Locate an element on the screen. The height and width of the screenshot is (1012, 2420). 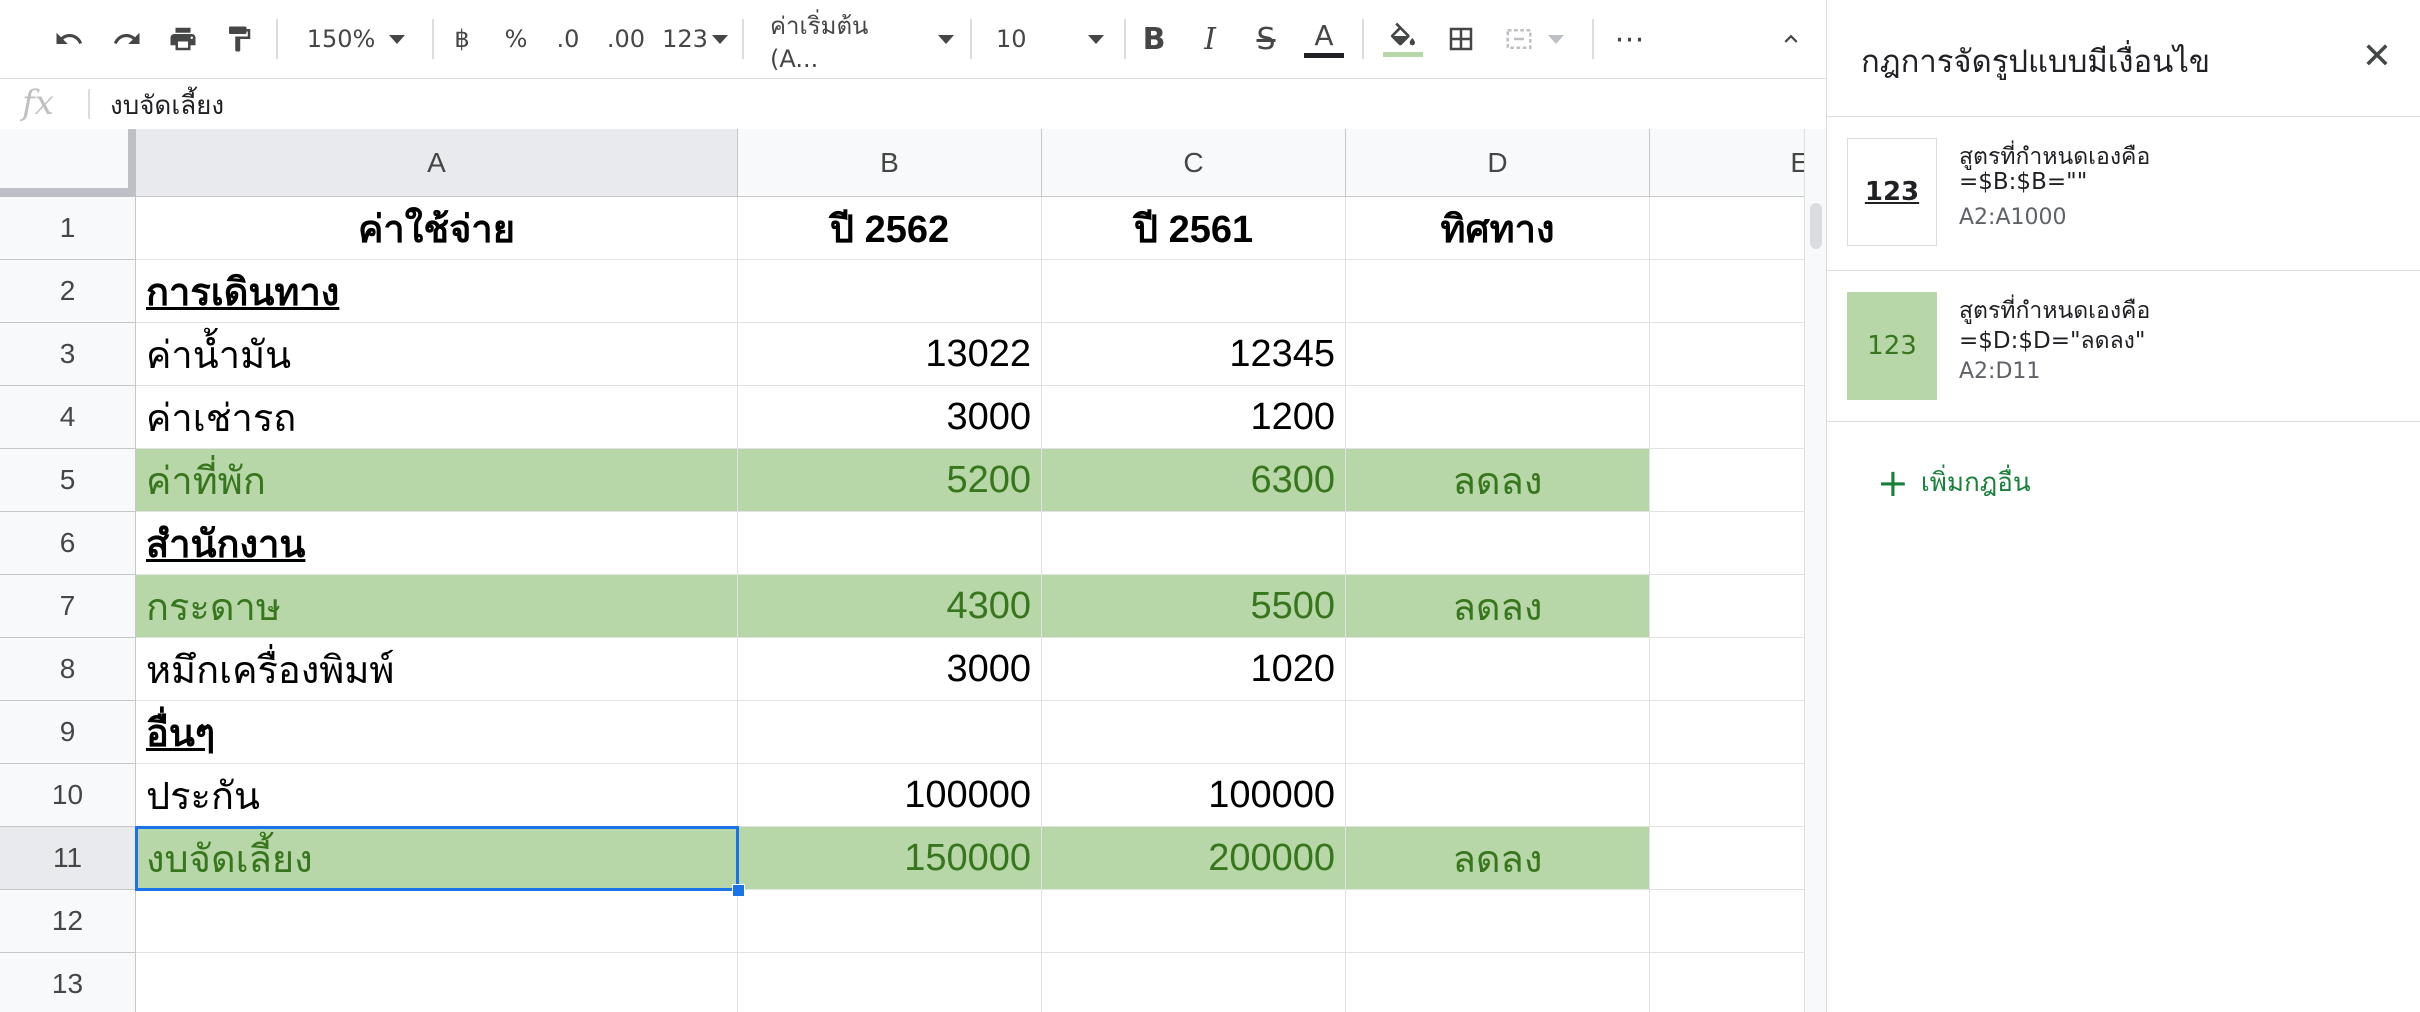
italic-button: I is located at coordinates (1210, 39).